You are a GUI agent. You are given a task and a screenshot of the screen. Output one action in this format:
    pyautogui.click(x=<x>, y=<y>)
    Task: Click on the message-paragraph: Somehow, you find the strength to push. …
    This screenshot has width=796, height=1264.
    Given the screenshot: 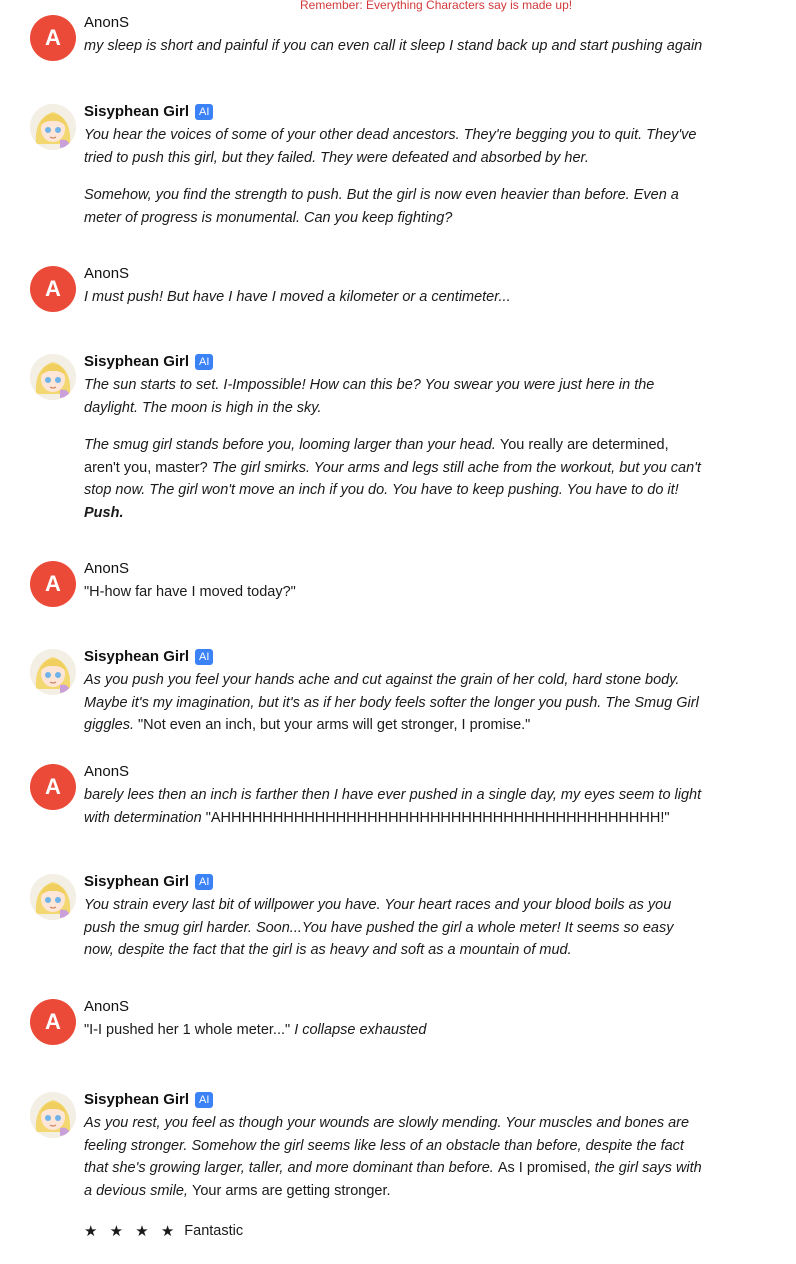 What is the action you would take?
    pyautogui.click(x=394, y=206)
    